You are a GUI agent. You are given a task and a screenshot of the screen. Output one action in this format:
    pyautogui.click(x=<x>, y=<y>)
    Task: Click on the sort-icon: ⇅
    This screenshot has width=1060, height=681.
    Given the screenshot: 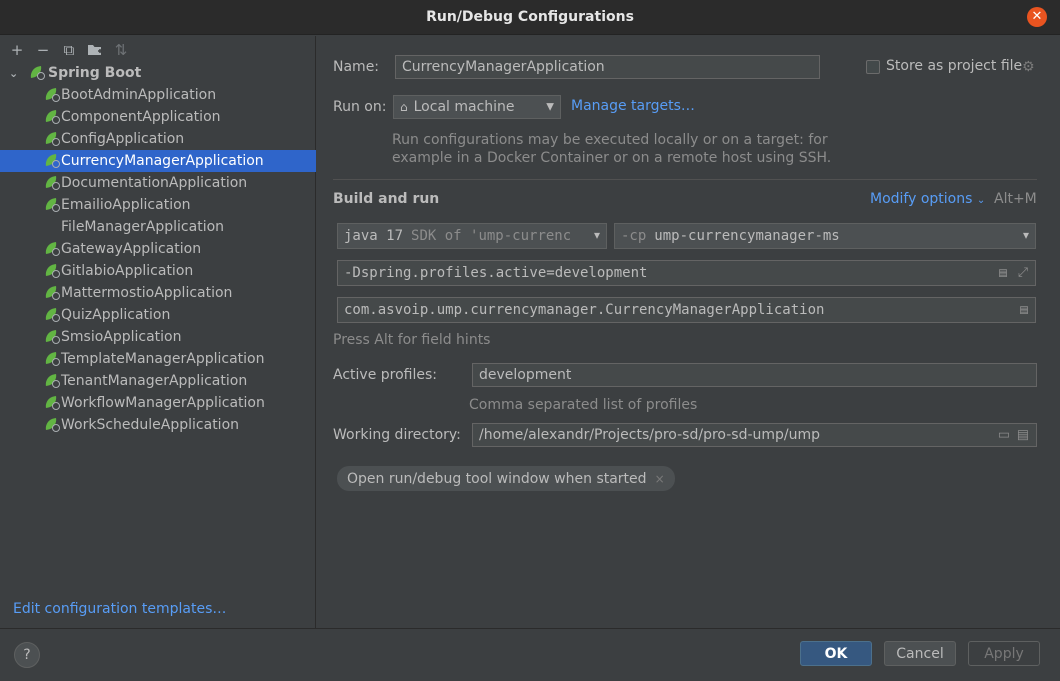 What is the action you would take?
    pyautogui.click(x=121, y=50)
    